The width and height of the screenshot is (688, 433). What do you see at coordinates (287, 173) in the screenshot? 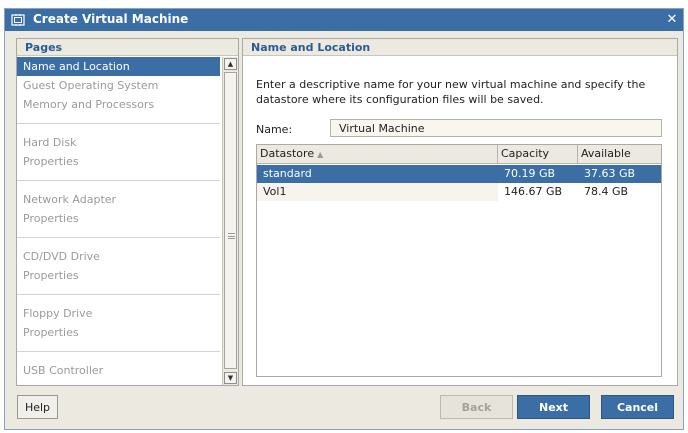
I see `cell-datastore: standard` at bounding box center [287, 173].